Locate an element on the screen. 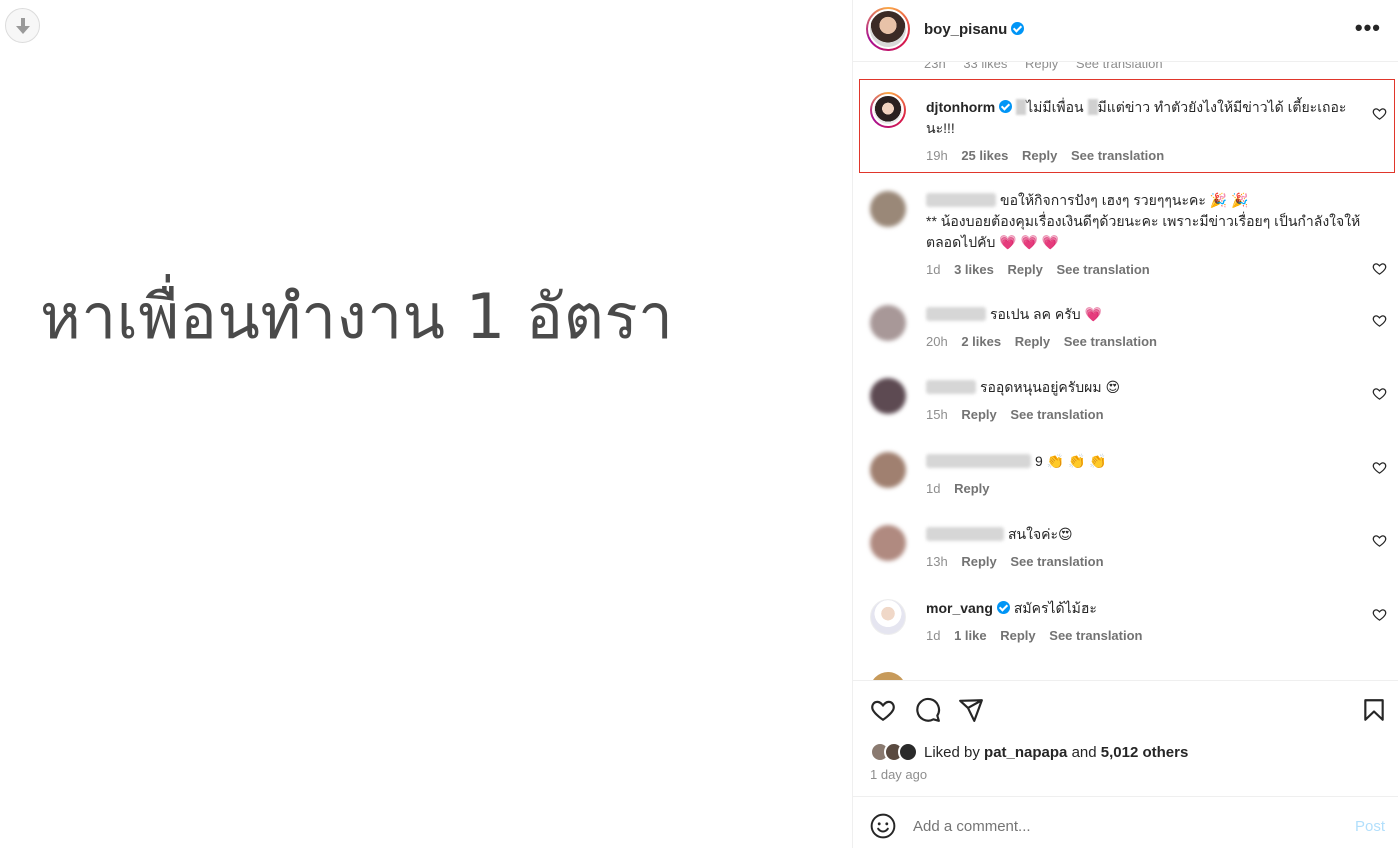  commenter-username: mor_vang is located at coordinates (959, 608).